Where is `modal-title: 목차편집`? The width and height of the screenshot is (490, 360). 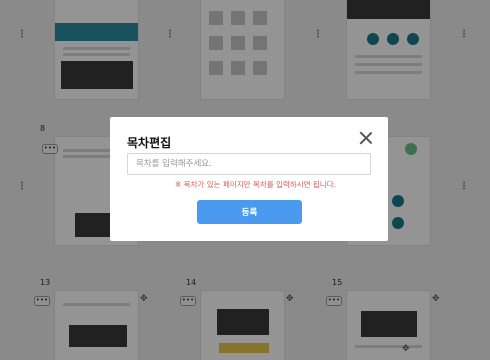
modal-title: 목차편집 is located at coordinates (149, 143).